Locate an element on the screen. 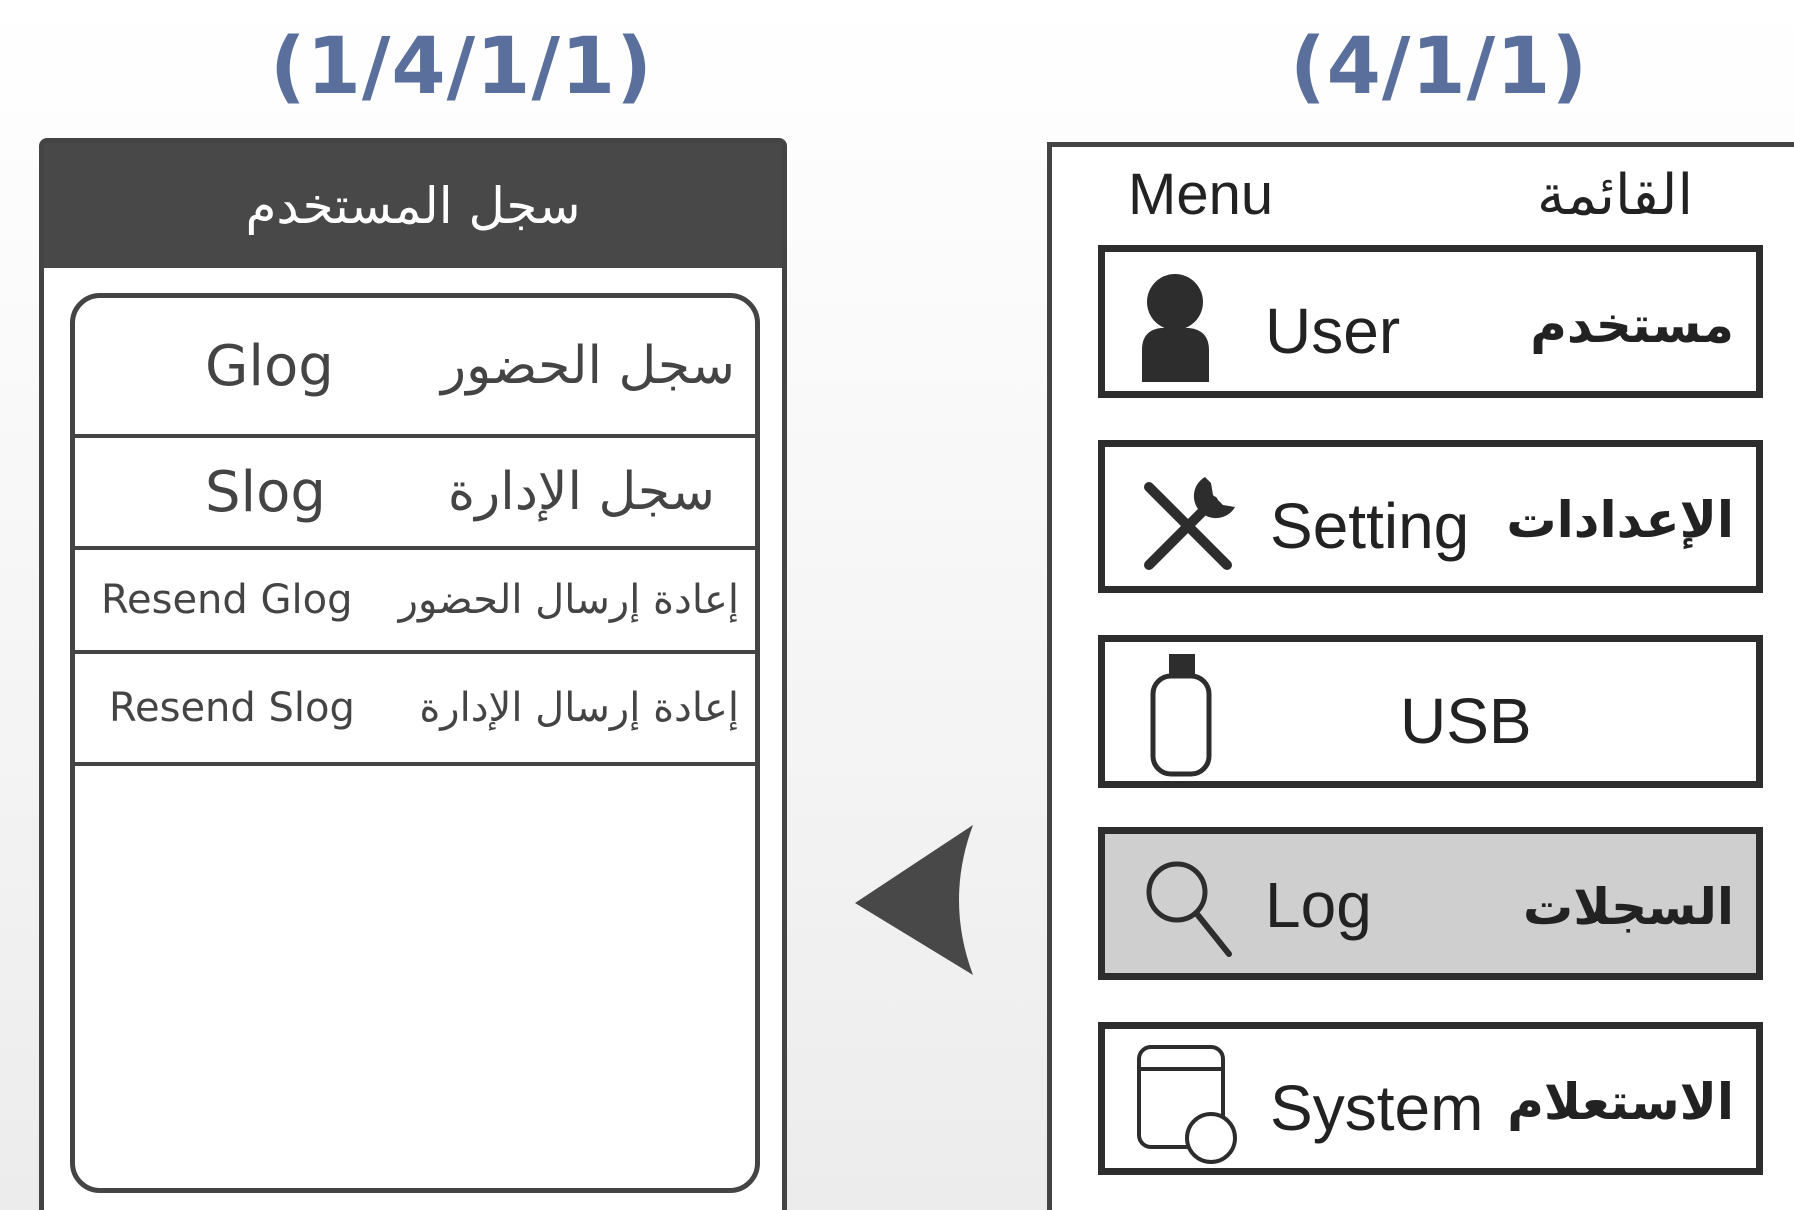 The width and height of the screenshot is (1794, 1210). menu-item-usb: USB is located at coordinates (1430, 711).